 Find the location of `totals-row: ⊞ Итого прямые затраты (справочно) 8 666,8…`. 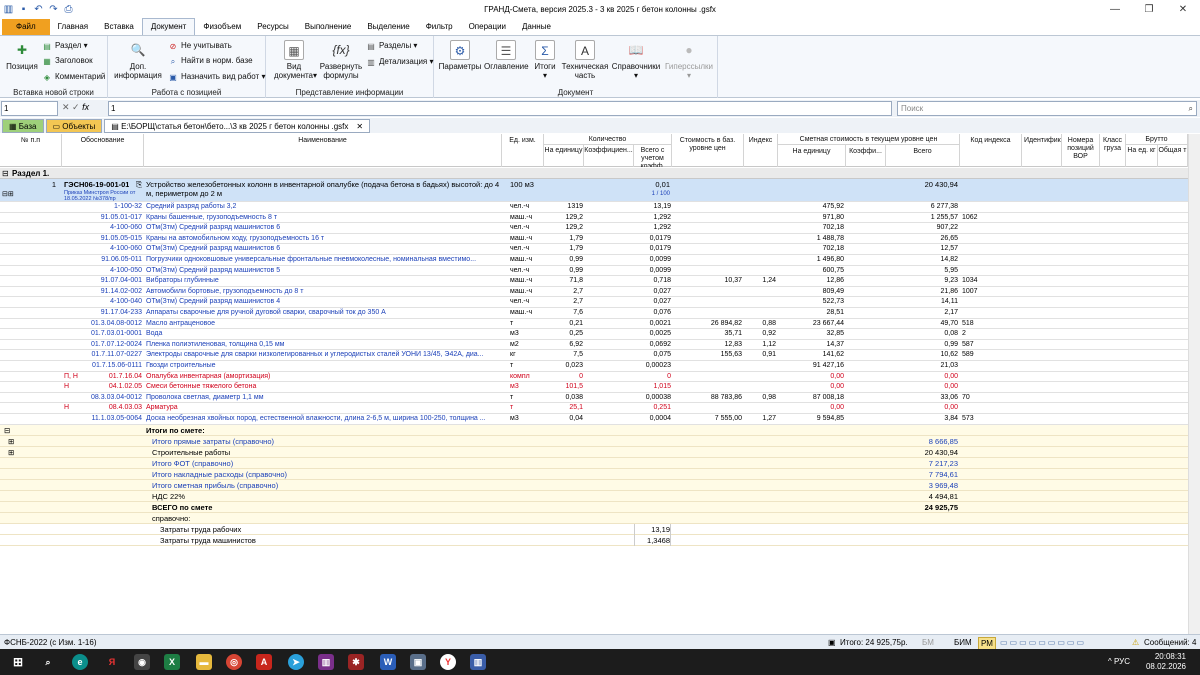

totals-row: ⊞ Итого прямые затраты (справочно) 8 666,8… is located at coordinates (594, 441).